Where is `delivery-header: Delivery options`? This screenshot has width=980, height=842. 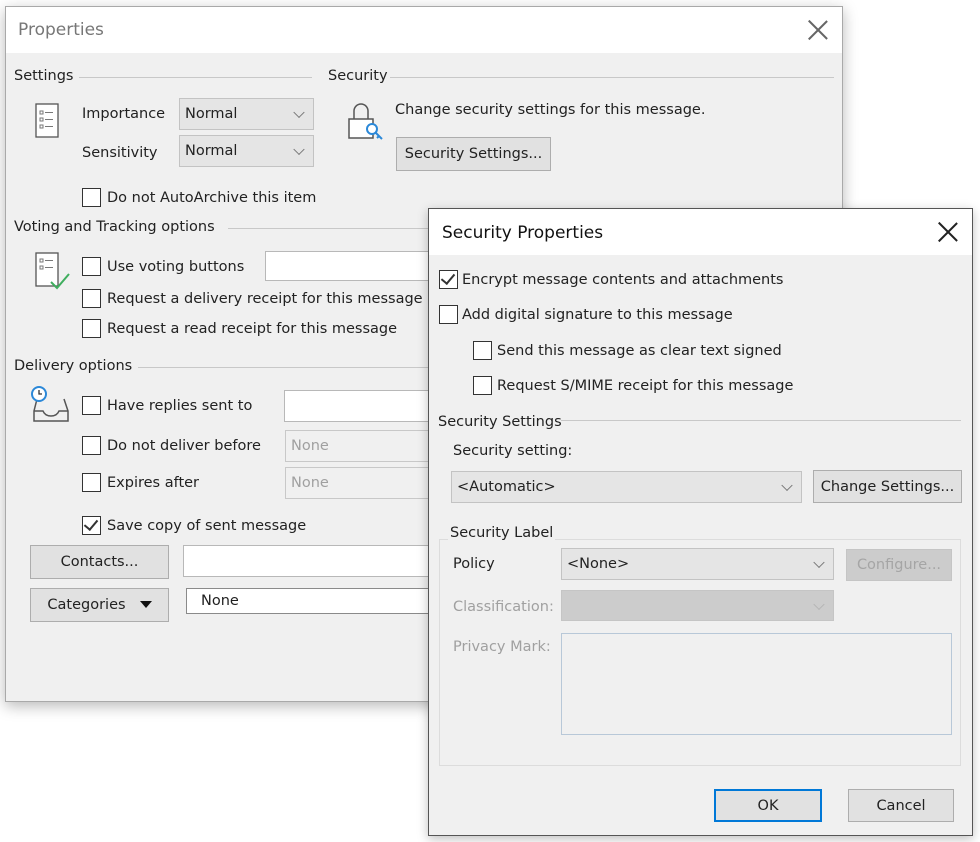
delivery-header: Delivery options is located at coordinates (73, 366).